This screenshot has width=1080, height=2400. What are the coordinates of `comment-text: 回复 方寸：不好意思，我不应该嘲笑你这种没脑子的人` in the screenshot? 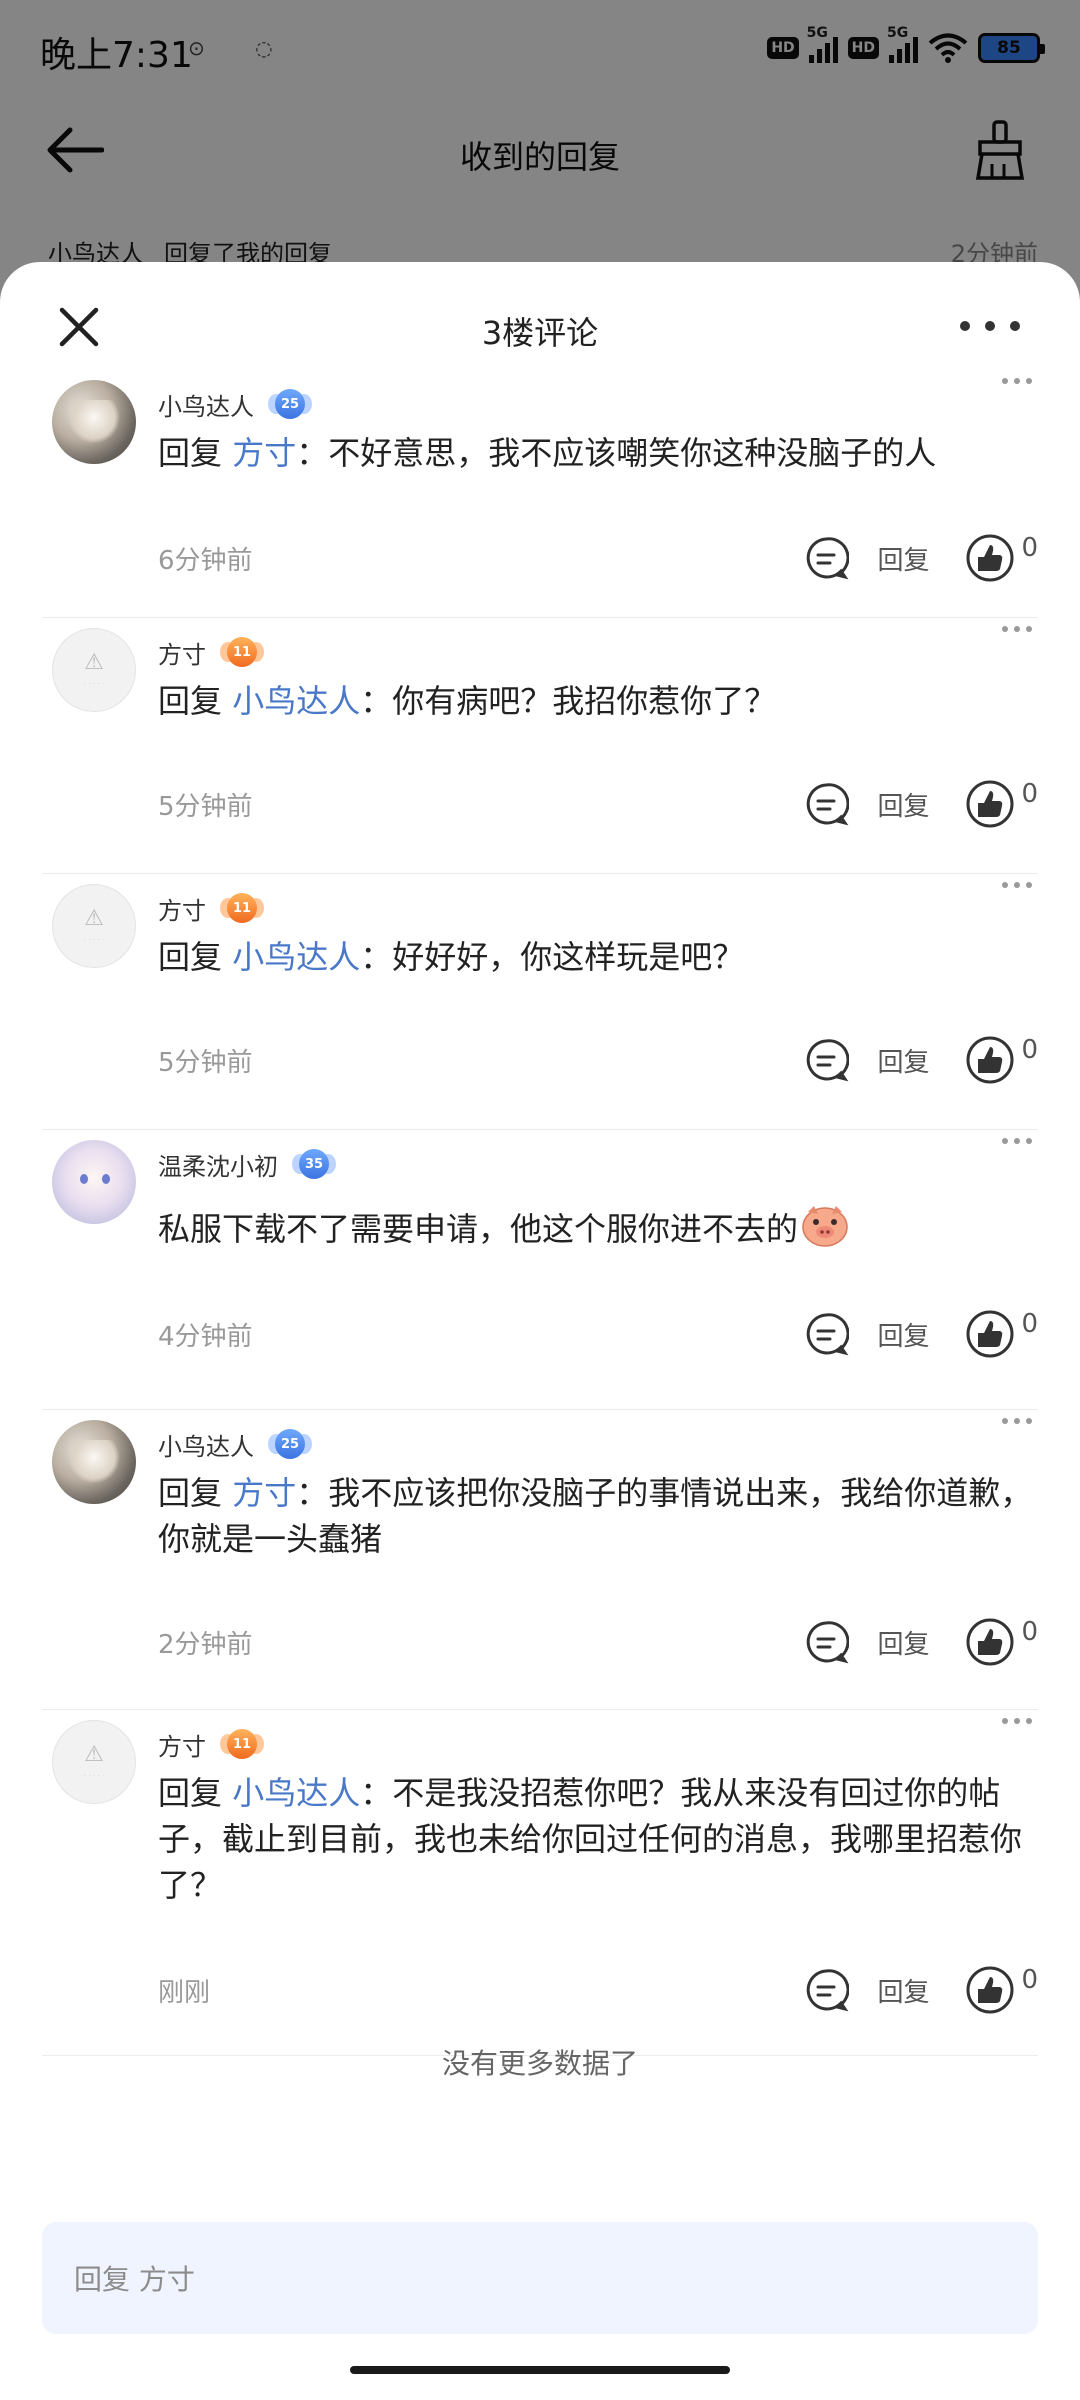 It's located at (547, 453).